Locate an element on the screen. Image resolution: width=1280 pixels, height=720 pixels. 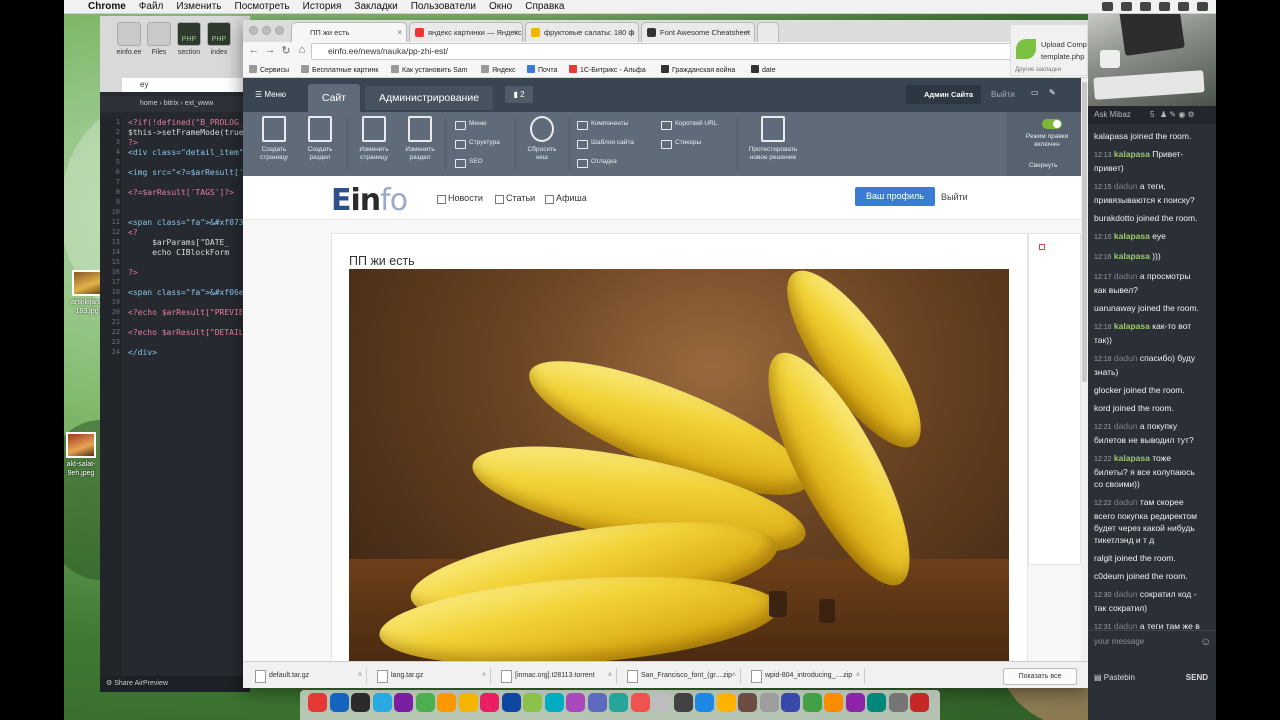
site-template-dropdown: Шаблон сайта is located at coordinates (605, 144).